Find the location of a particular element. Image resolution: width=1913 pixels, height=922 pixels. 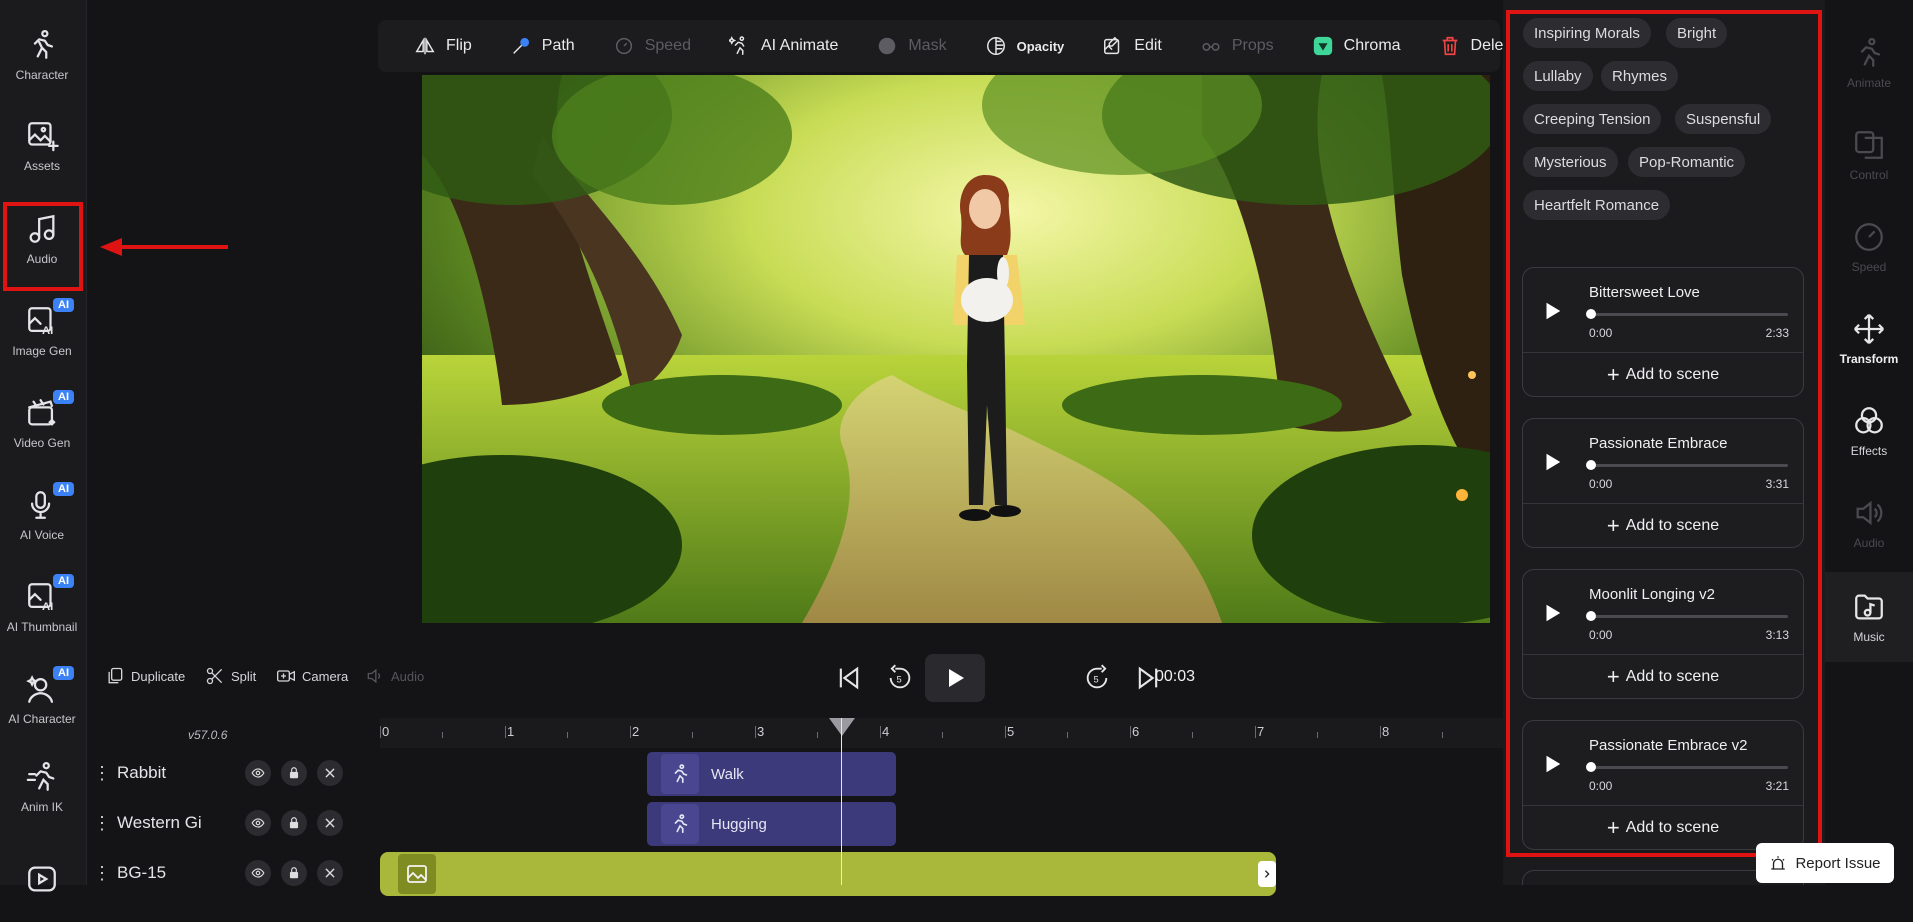

control-icon is located at coordinates (1869, 145).